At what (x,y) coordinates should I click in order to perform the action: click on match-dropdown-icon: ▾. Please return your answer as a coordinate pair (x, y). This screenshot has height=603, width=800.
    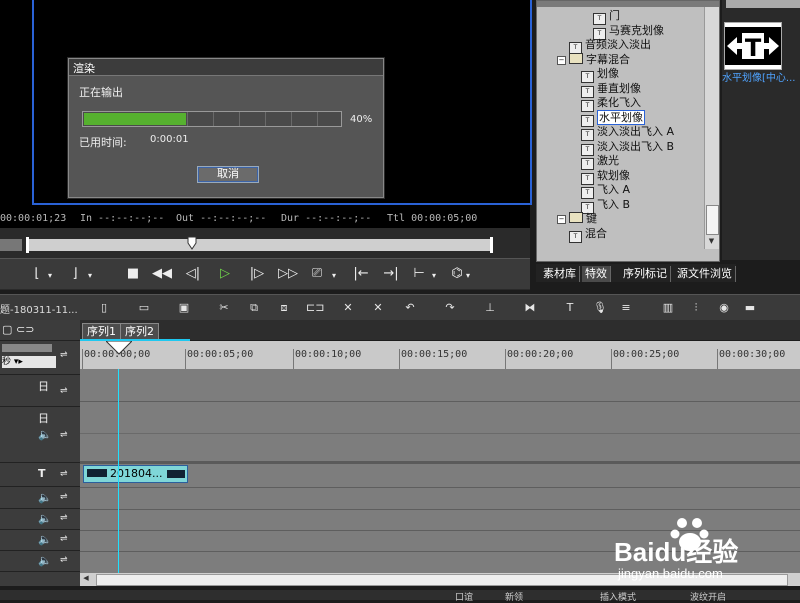
    Looking at the image, I should click on (436, 276).